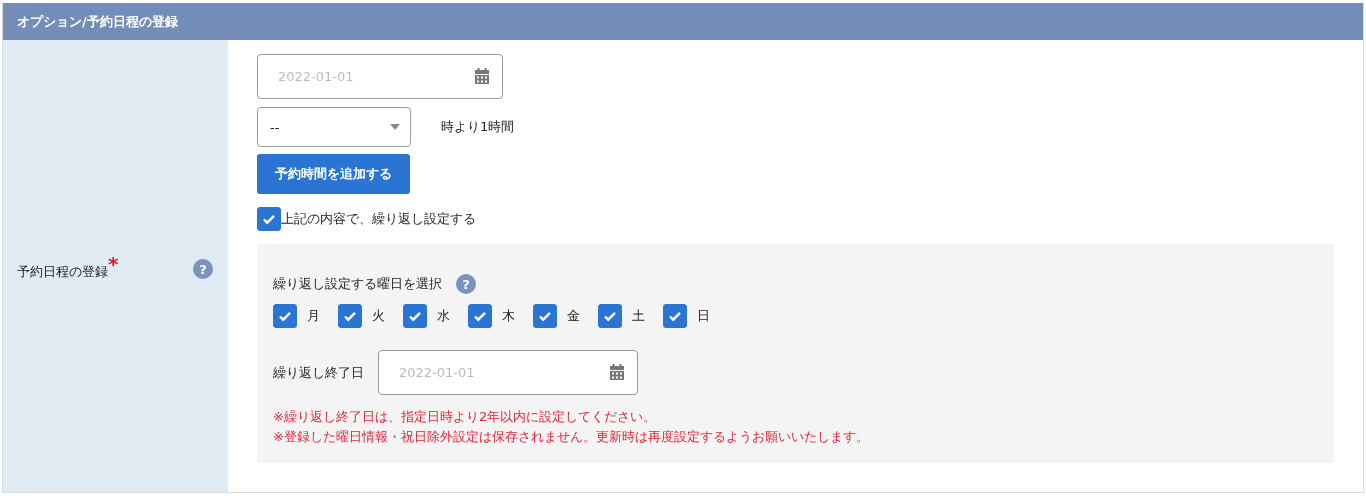  What do you see at coordinates (380, 76) in the screenshot?
I see `date-field: 2022-01-01` at bounding box center [380, 76].